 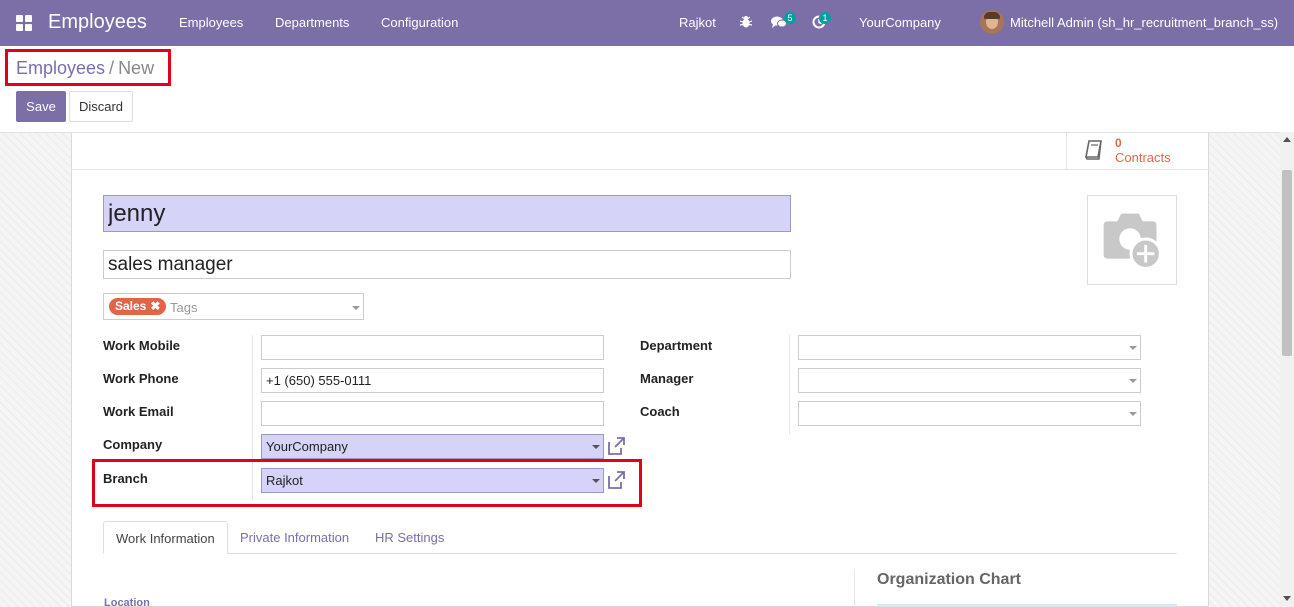 I want to click on remove-tag-icon: ✖, so click(x=155, y=306).